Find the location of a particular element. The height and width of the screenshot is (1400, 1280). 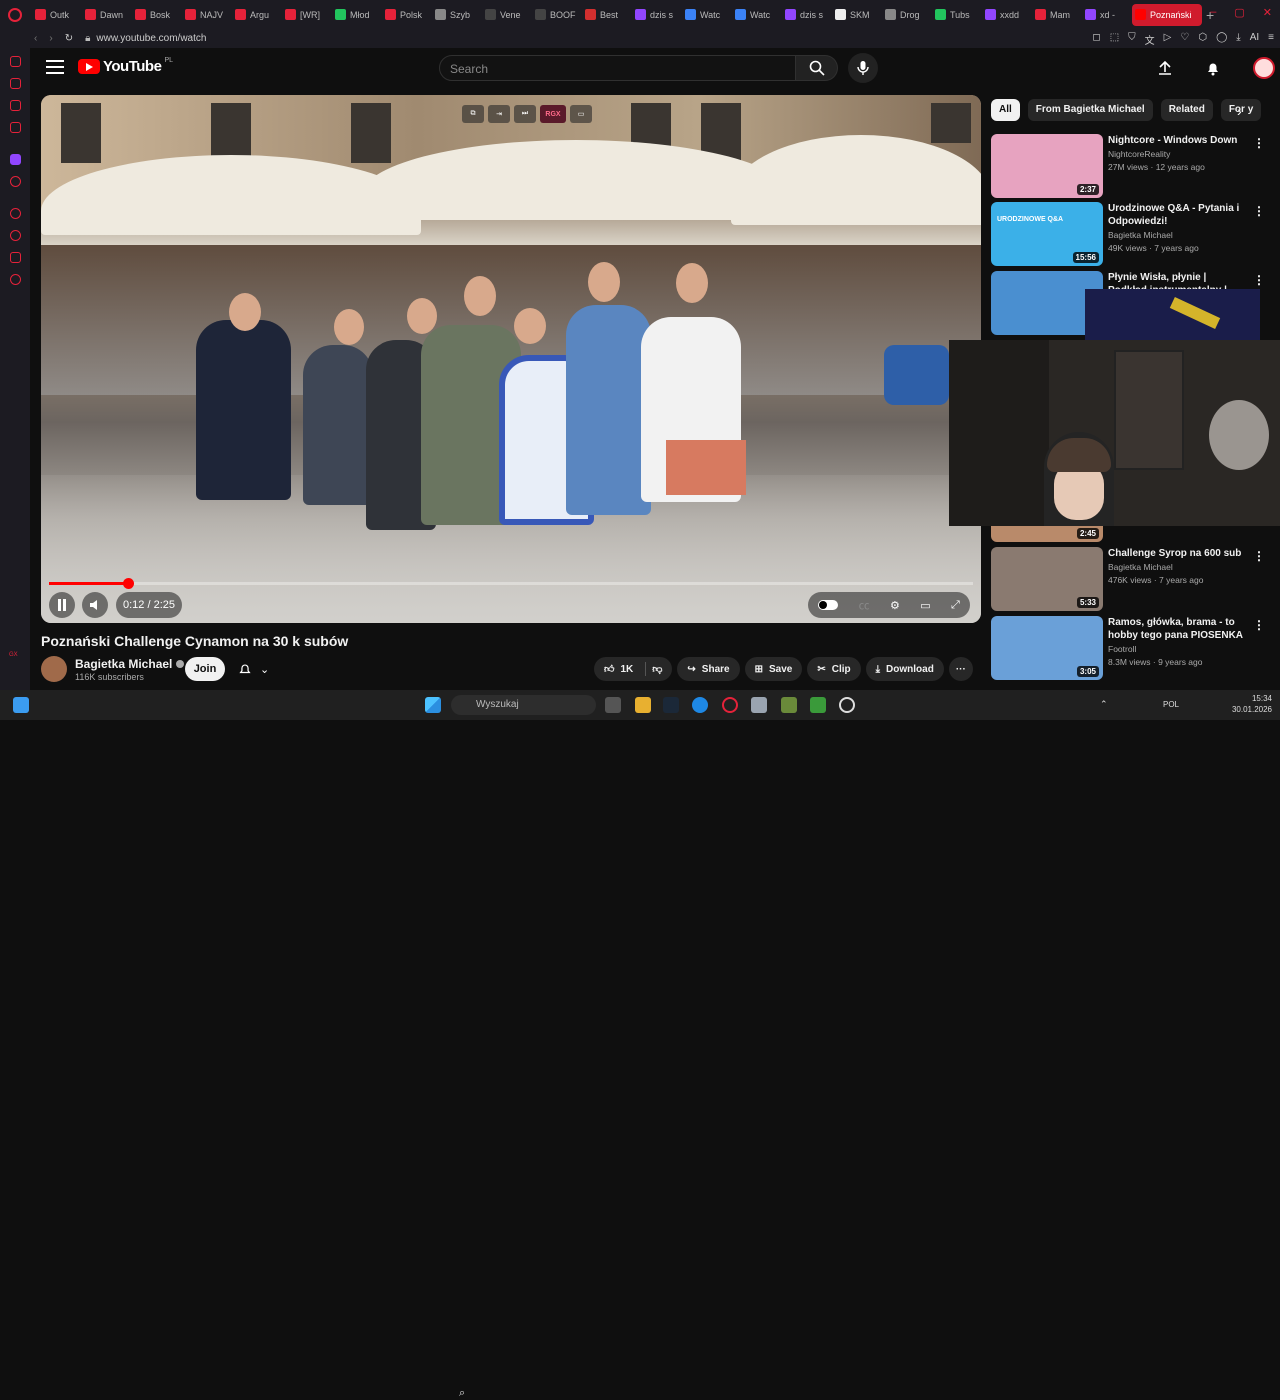

voice-search-button is located at coordinates (863, 68).